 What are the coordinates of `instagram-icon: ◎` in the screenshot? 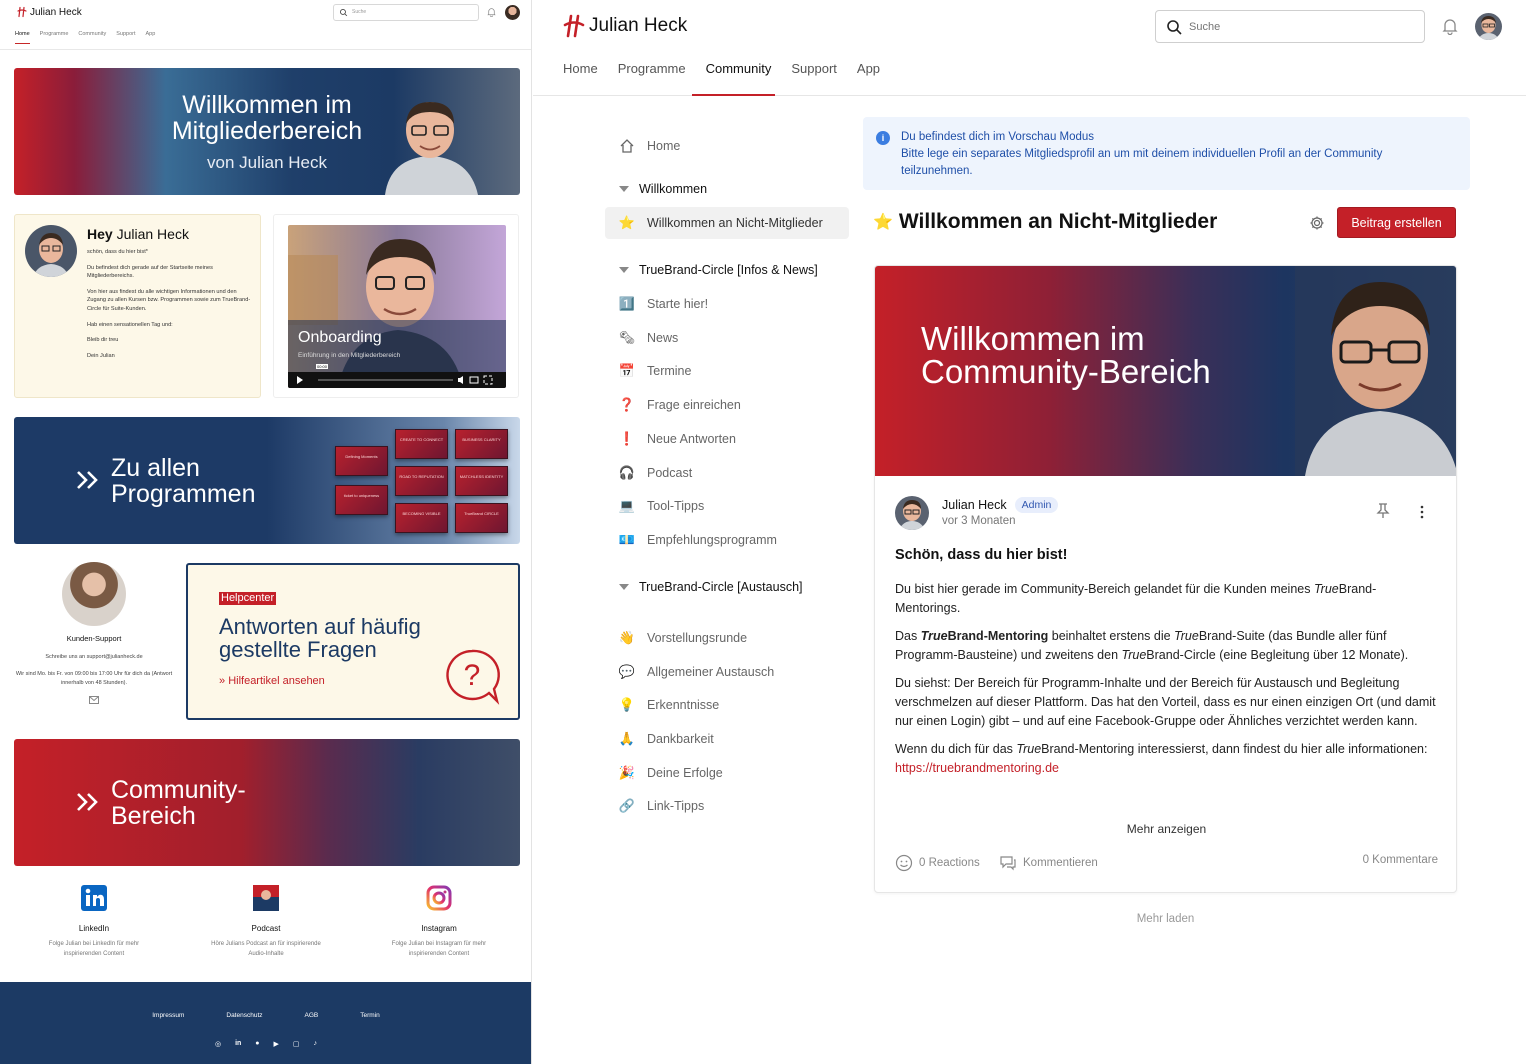 It's located at (218, 1044).